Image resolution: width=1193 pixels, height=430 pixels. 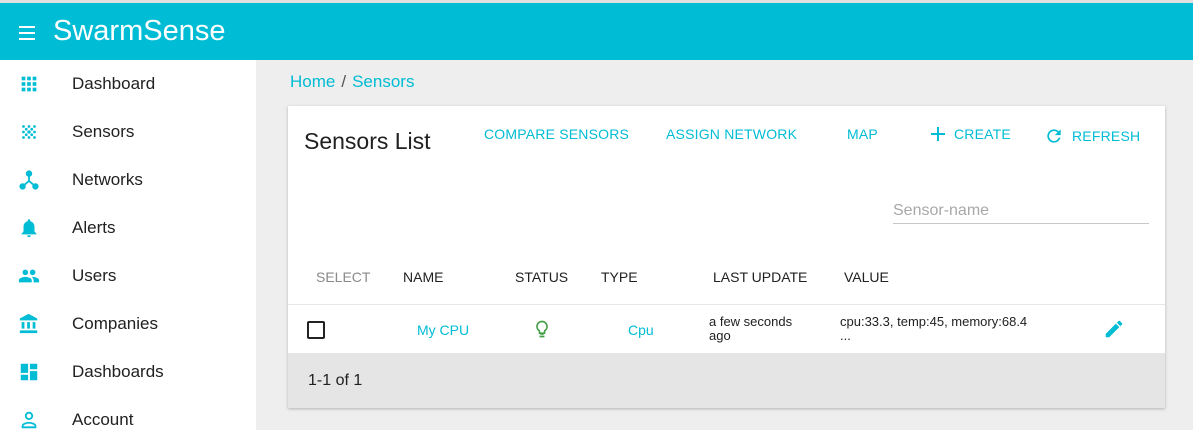 What do you see at coordinates (542, 329) in the screenshot?
I see `bulb-icon` at bounding box center [542, 329].